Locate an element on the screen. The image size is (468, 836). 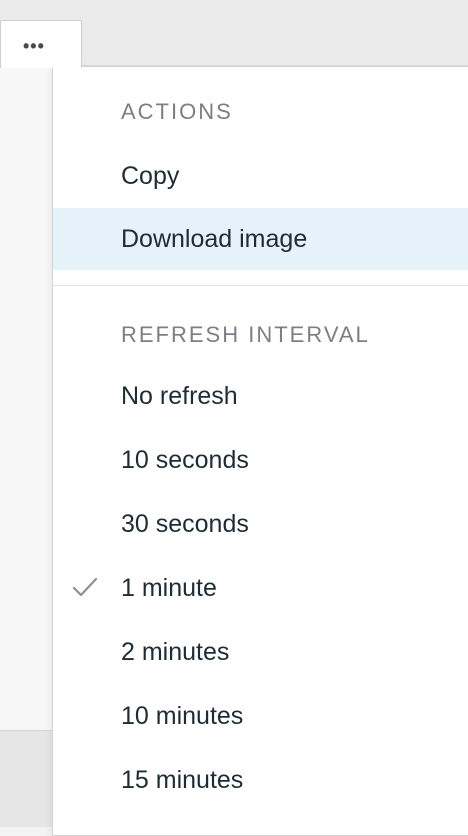
menu-item-label: 10 seconds is located at coordinates (185, 460).